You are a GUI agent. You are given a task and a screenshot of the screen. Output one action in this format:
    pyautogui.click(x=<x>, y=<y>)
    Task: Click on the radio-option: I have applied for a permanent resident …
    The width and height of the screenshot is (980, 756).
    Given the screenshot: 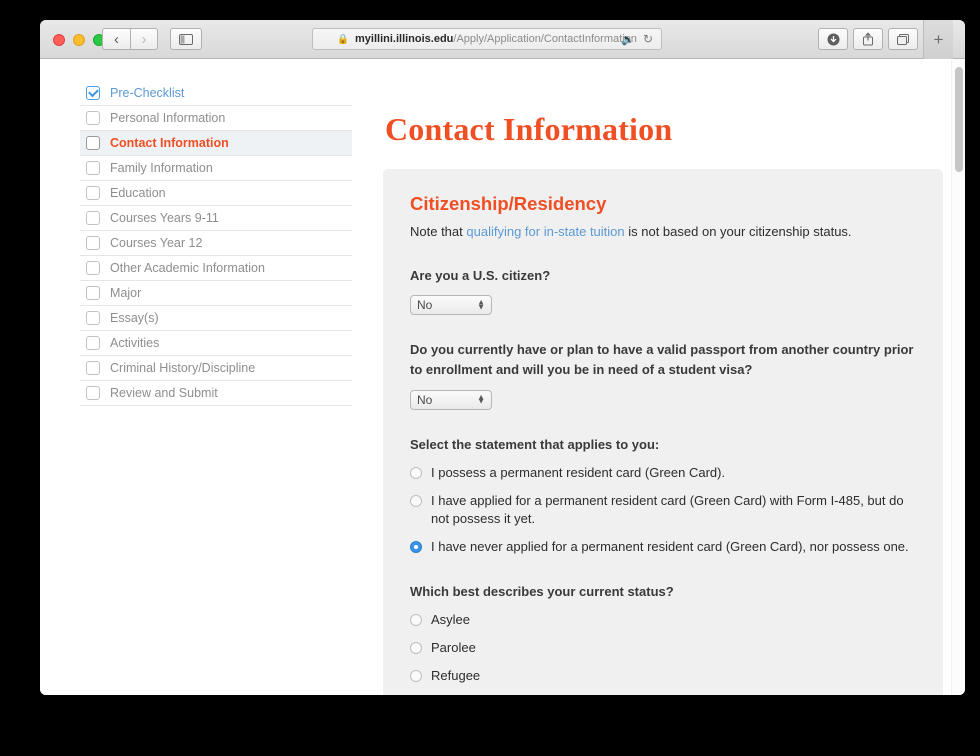 What is the action you would take?
    pyautogui.click(x=663, y=511)
    